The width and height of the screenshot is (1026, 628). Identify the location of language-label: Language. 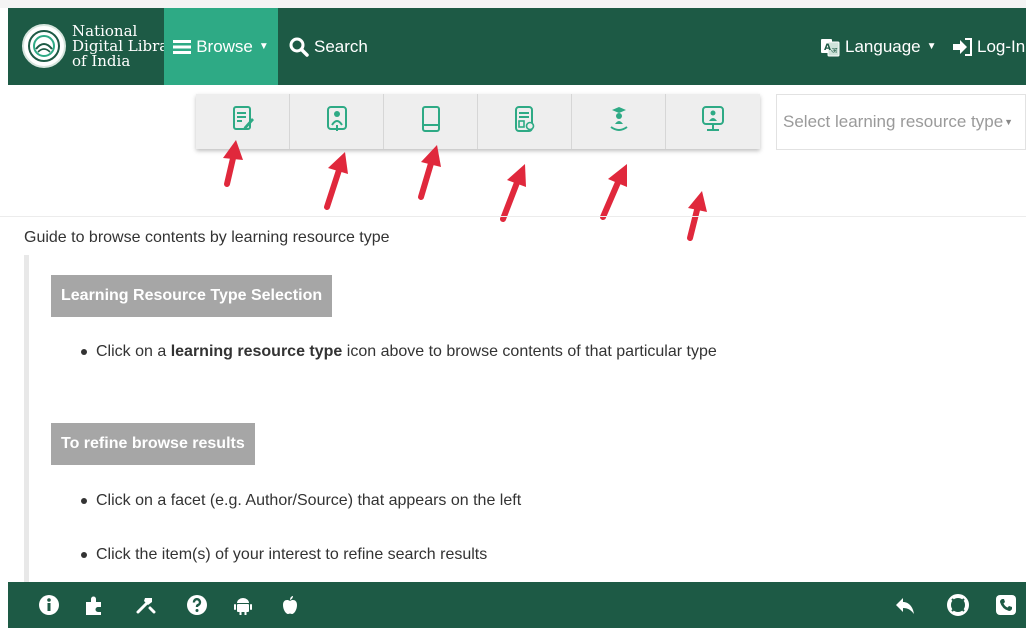
(883, 46).